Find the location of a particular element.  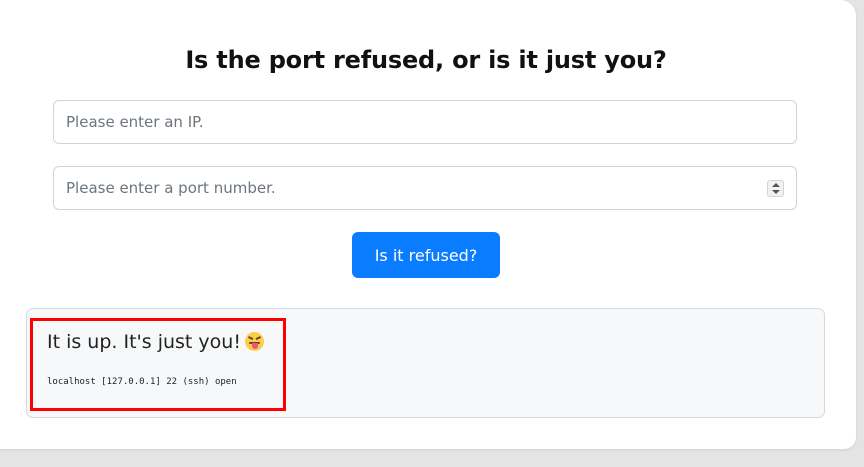

ip-input is located at coordinates (425, 122).